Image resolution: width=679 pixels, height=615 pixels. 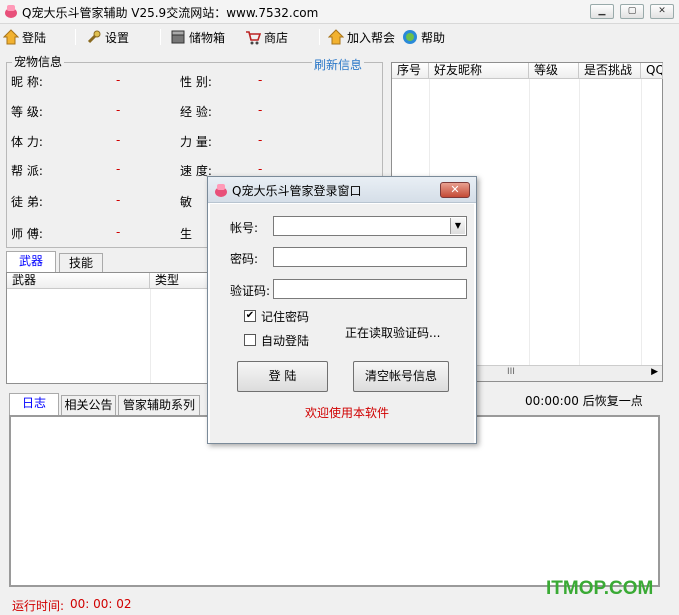 I want to click on login-button: 登 陆, so click(x=282, y=376).